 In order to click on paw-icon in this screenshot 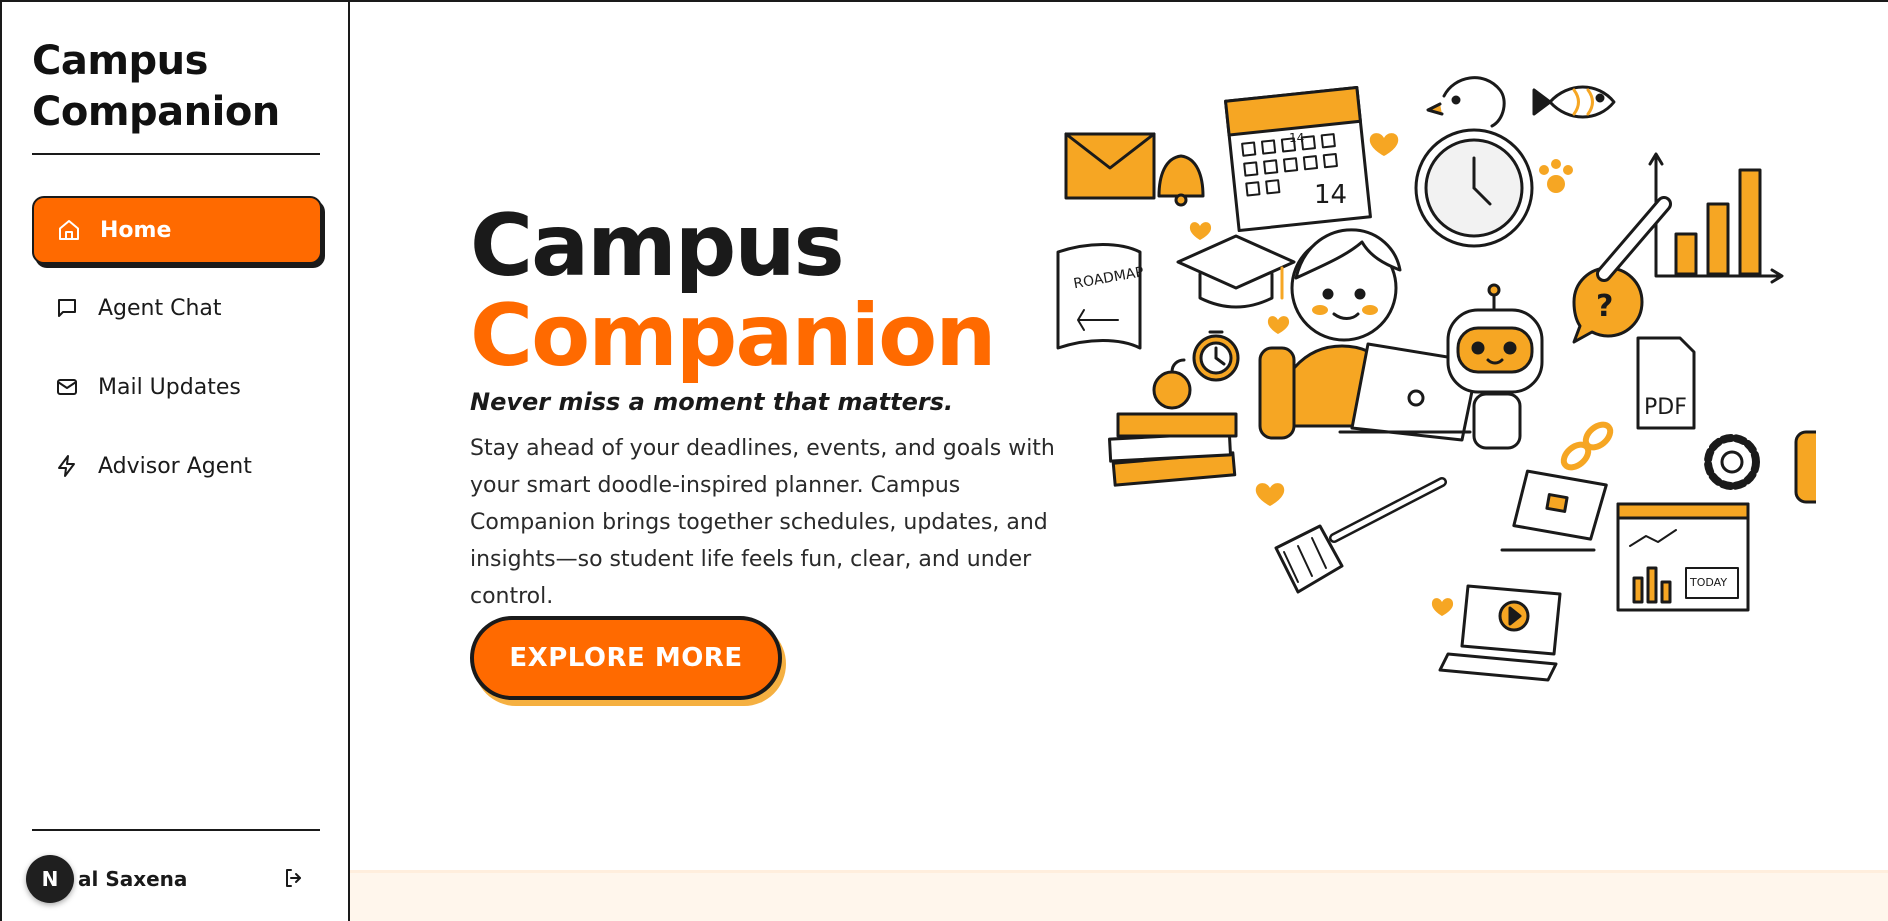, I will do `click(1556, 176)`.